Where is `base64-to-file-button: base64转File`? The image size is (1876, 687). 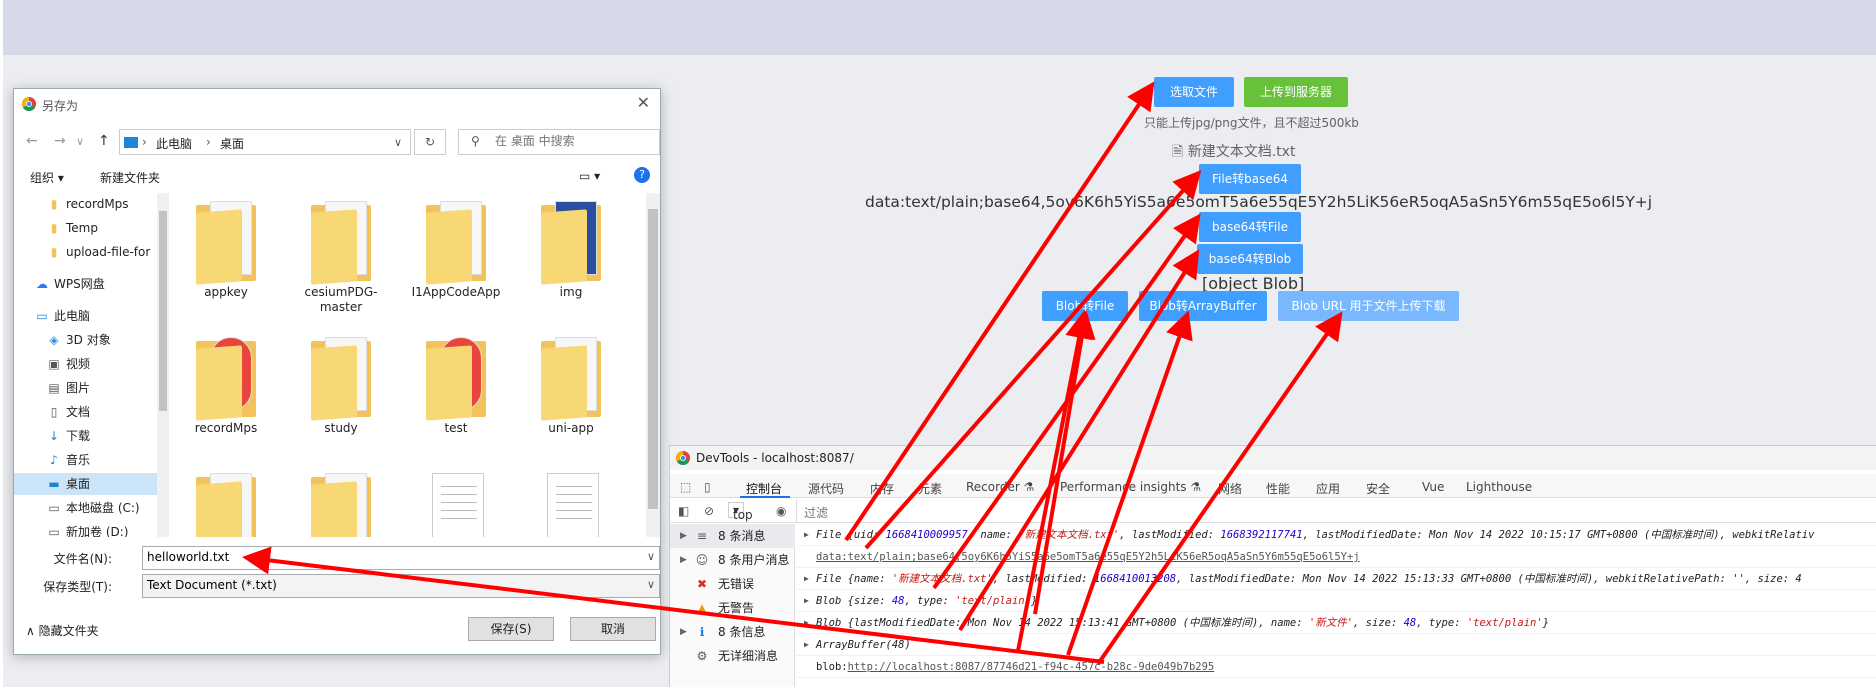
base64-to-file-button: base64转File is located at coordinates (1250, 227).